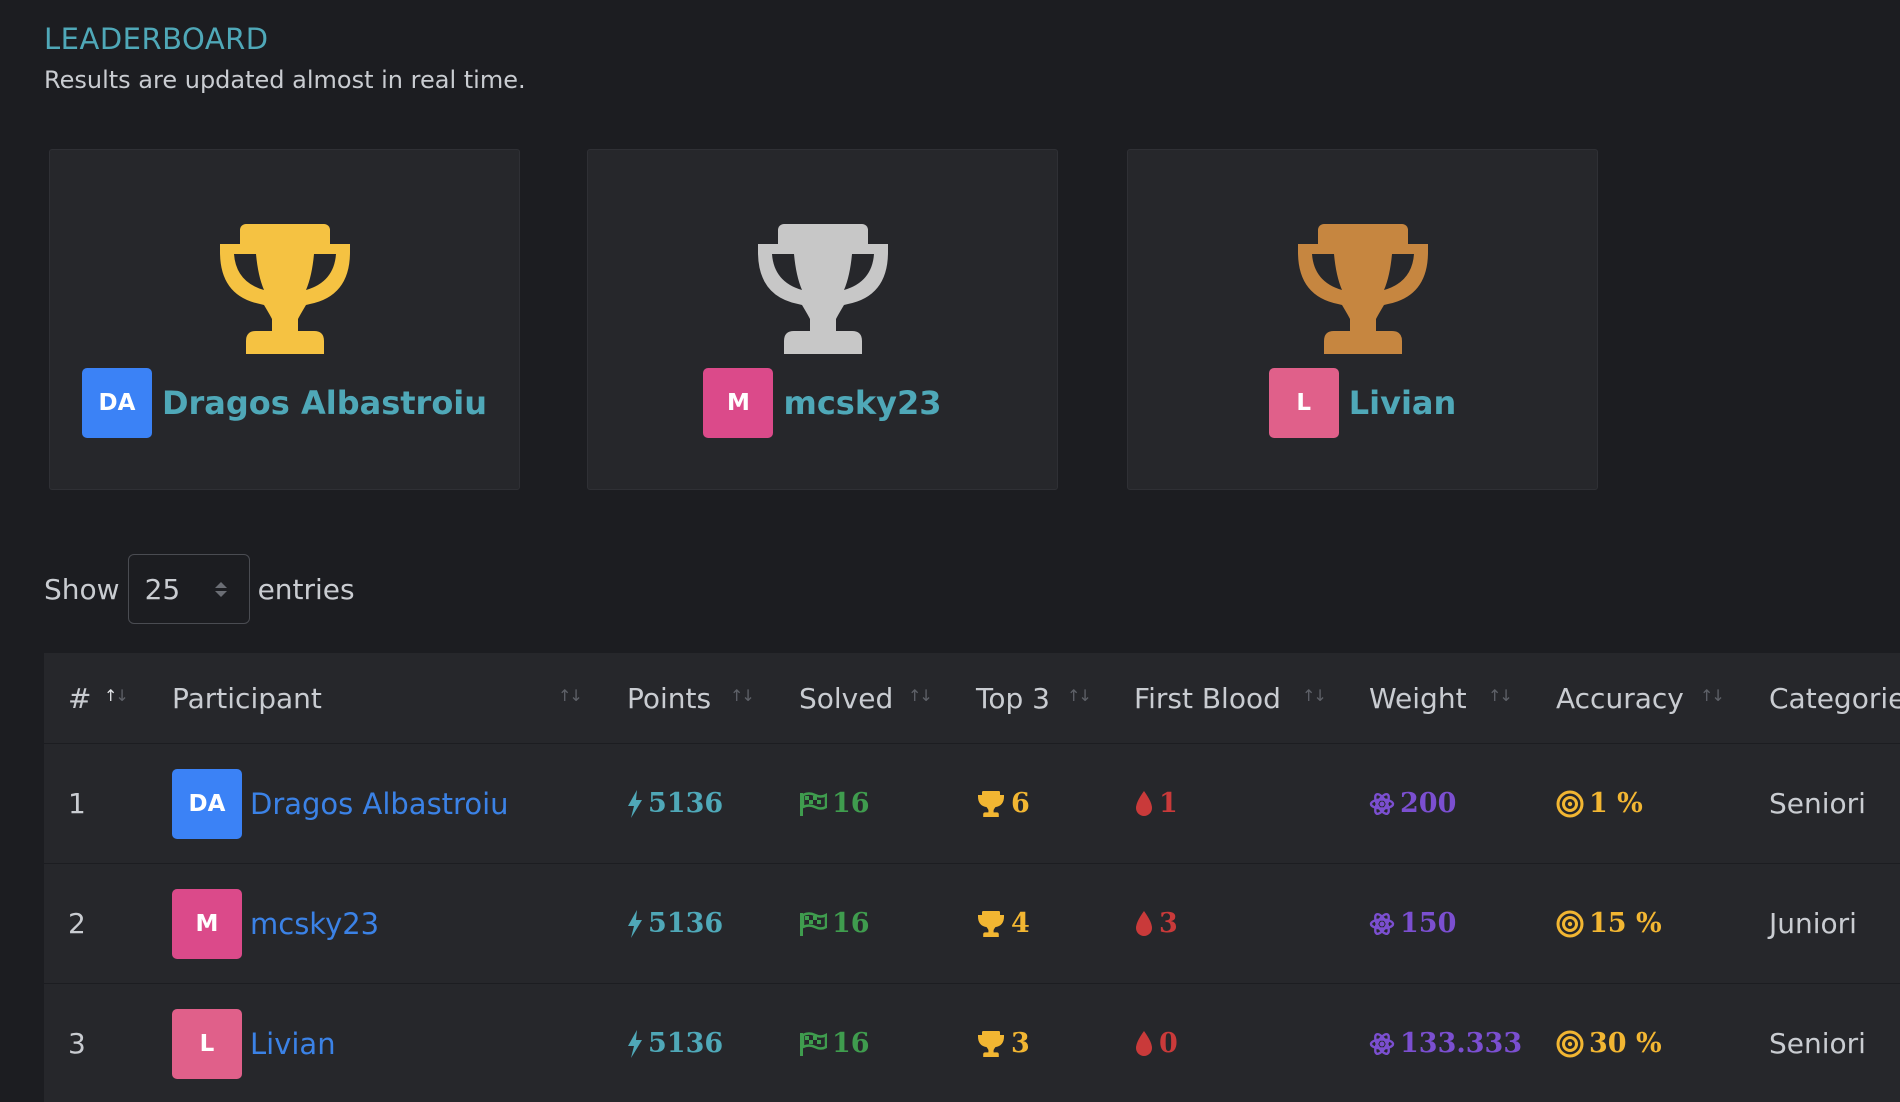  I want to click on column-header-rank: #, so click(79, 698).